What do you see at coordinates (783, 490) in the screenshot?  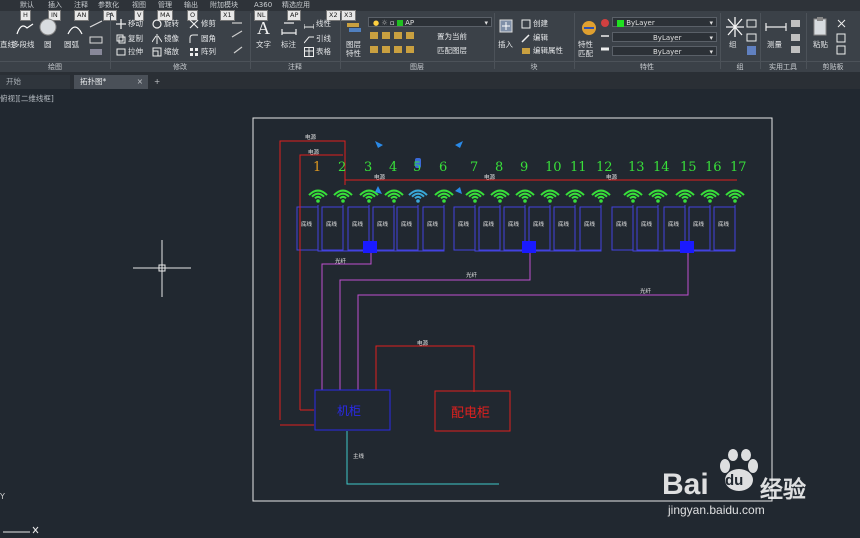 I see `watermark-cn: 经验` at bounding box center [783, 490].